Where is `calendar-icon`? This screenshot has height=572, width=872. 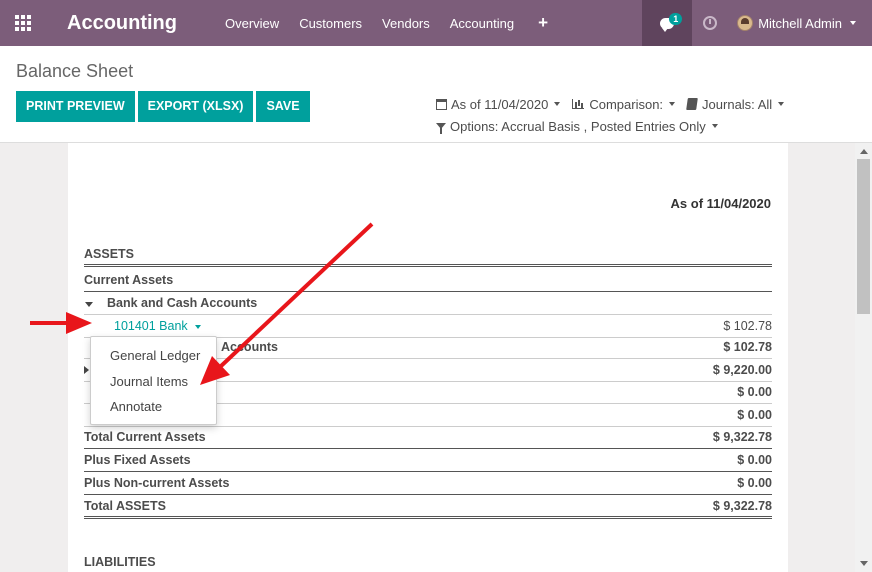 calendar-icon is located at coordinates (441, 104).